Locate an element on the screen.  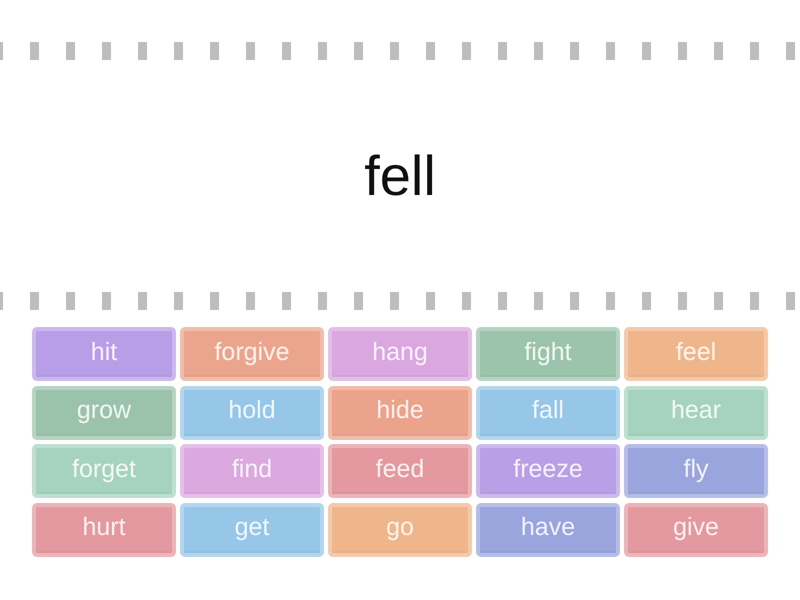
prompt-word: fell is located at coordinates (400, 176).